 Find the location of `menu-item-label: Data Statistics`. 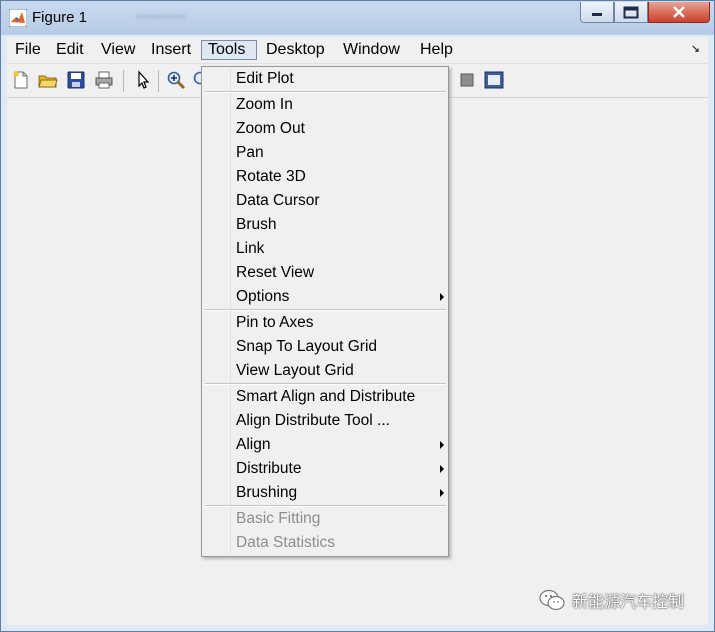

menu-item-label: Data Statistics is located at coordinates (286, 542).